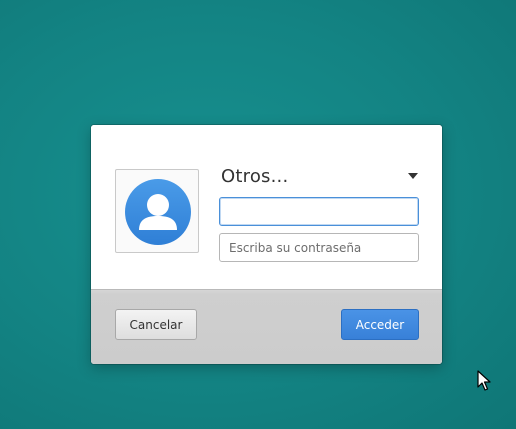 The height and width of the screenshot is (429, 516). I want to click on avatar, so click(157, 211).